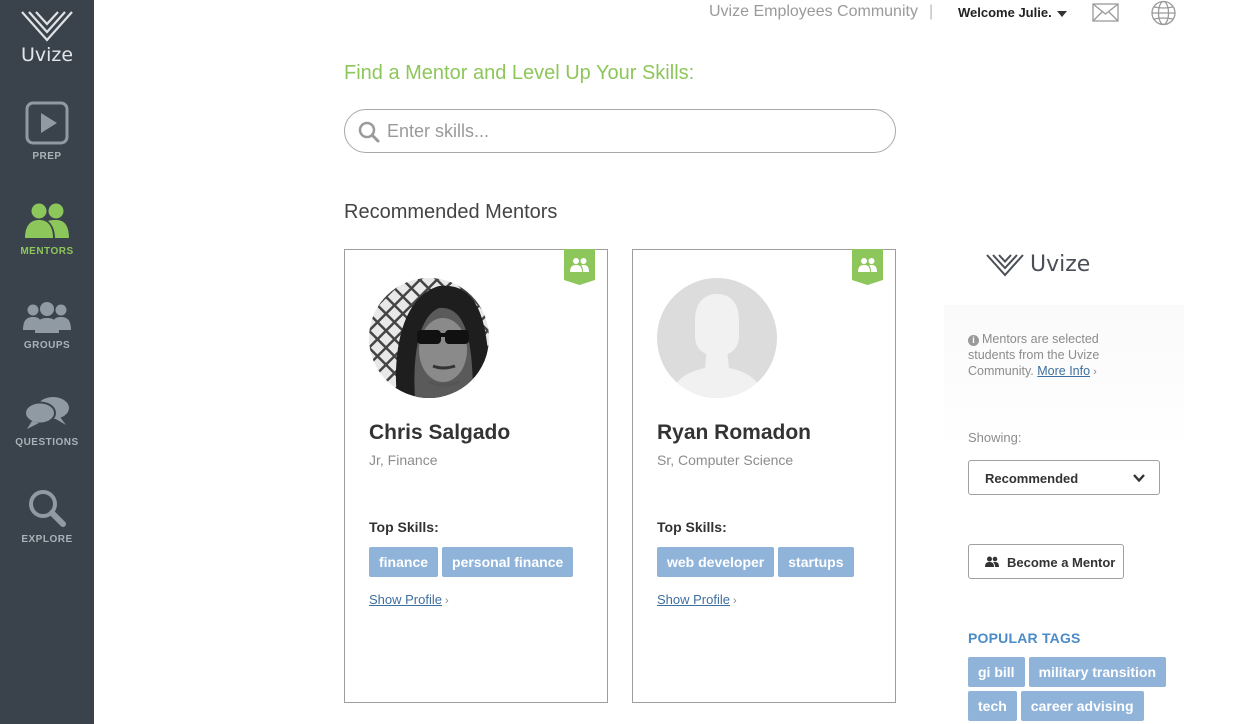 This screenshot has height=724, width=1257. I want to click on showing-label: Showing:, so click(995, 437).